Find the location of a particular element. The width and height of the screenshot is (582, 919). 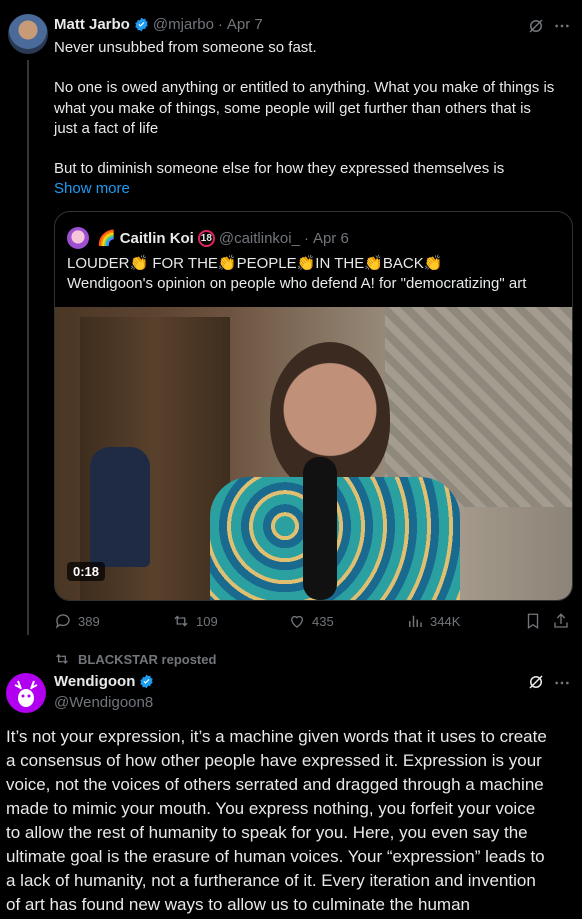

reply-icon is located at coordinates (62, 621).